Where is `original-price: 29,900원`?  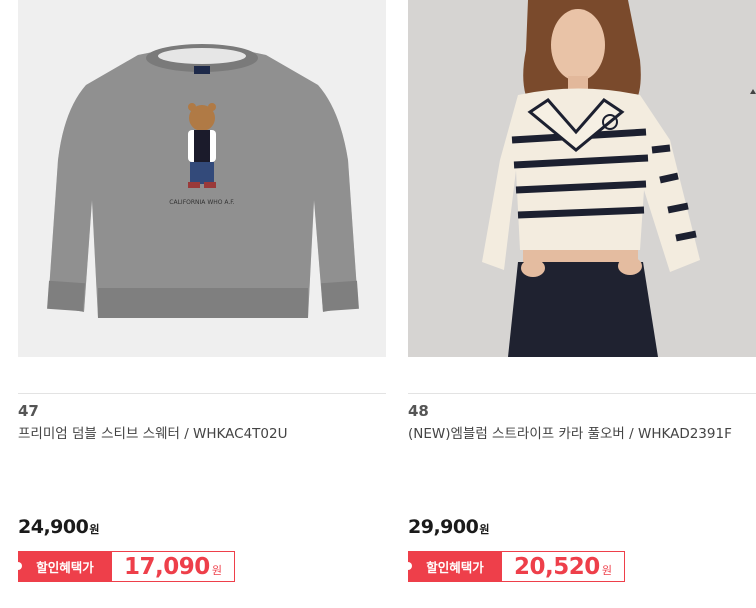
original-price: 29,900원 is located at coordinates (448, 527).